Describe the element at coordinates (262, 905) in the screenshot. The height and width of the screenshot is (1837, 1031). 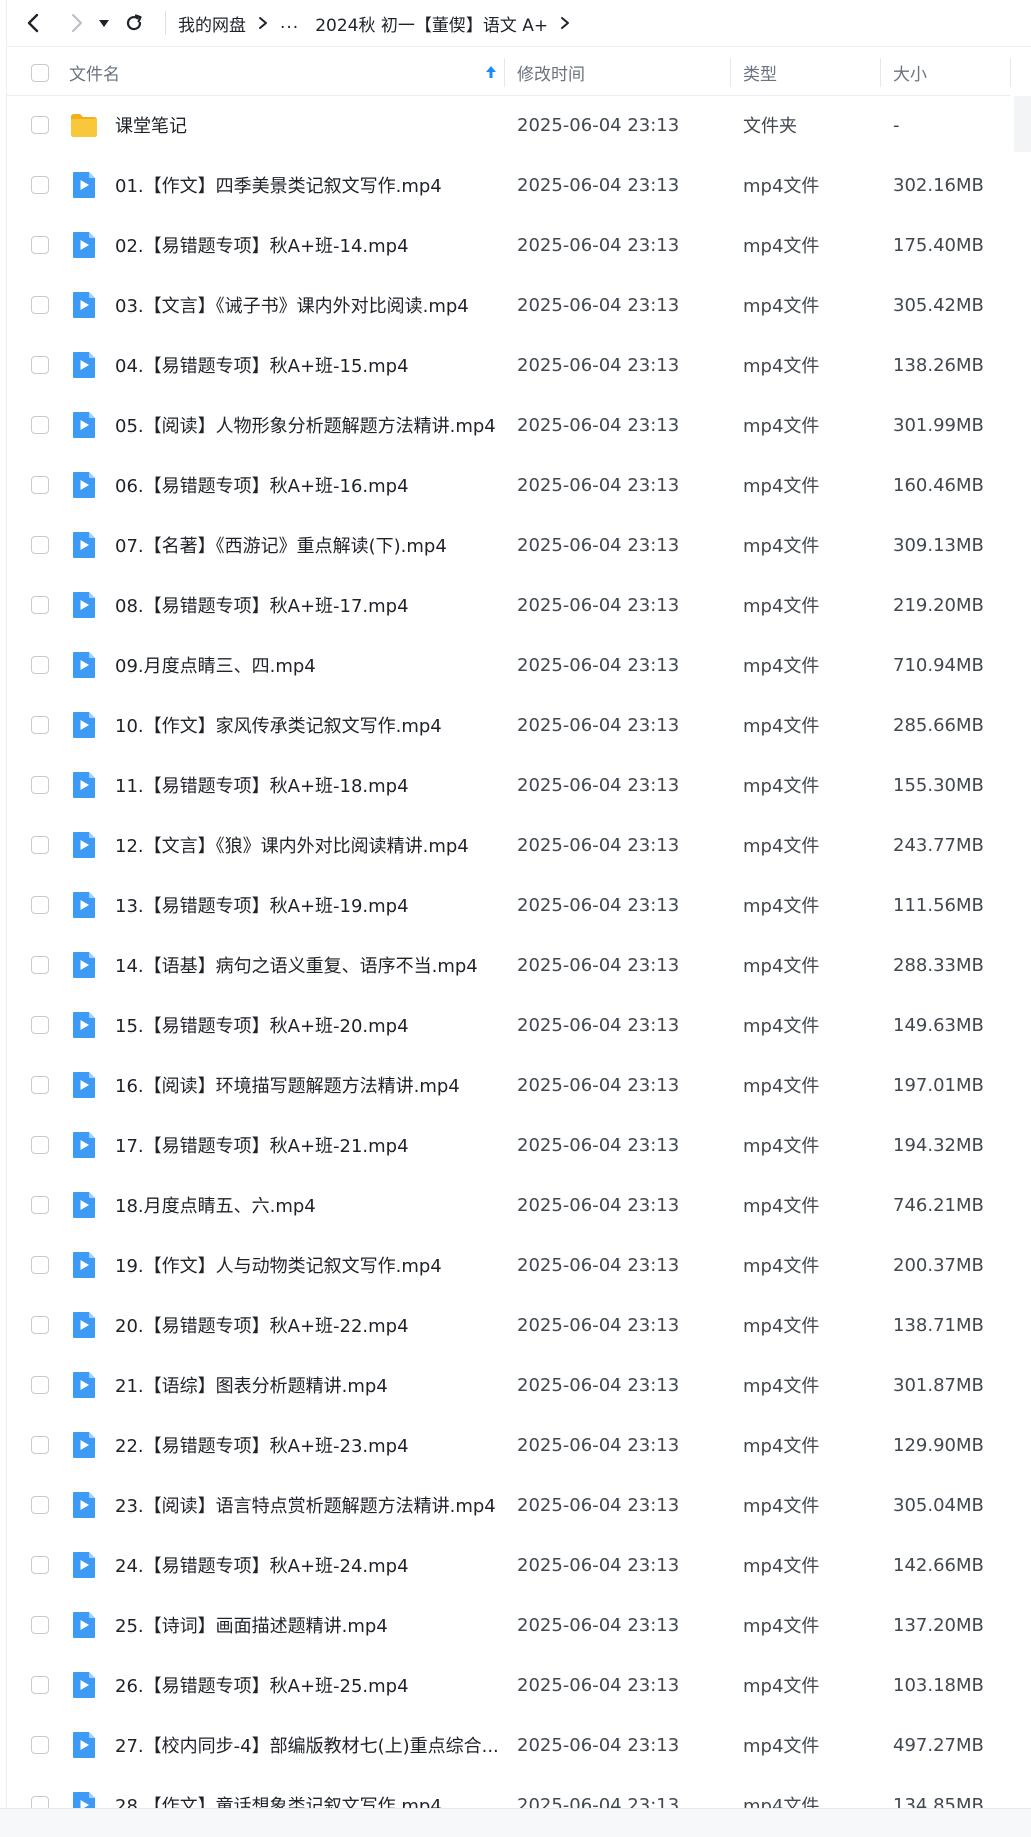
I see `file-name: 13.【易错题专项】秋A+班-19.mp4` at that location.